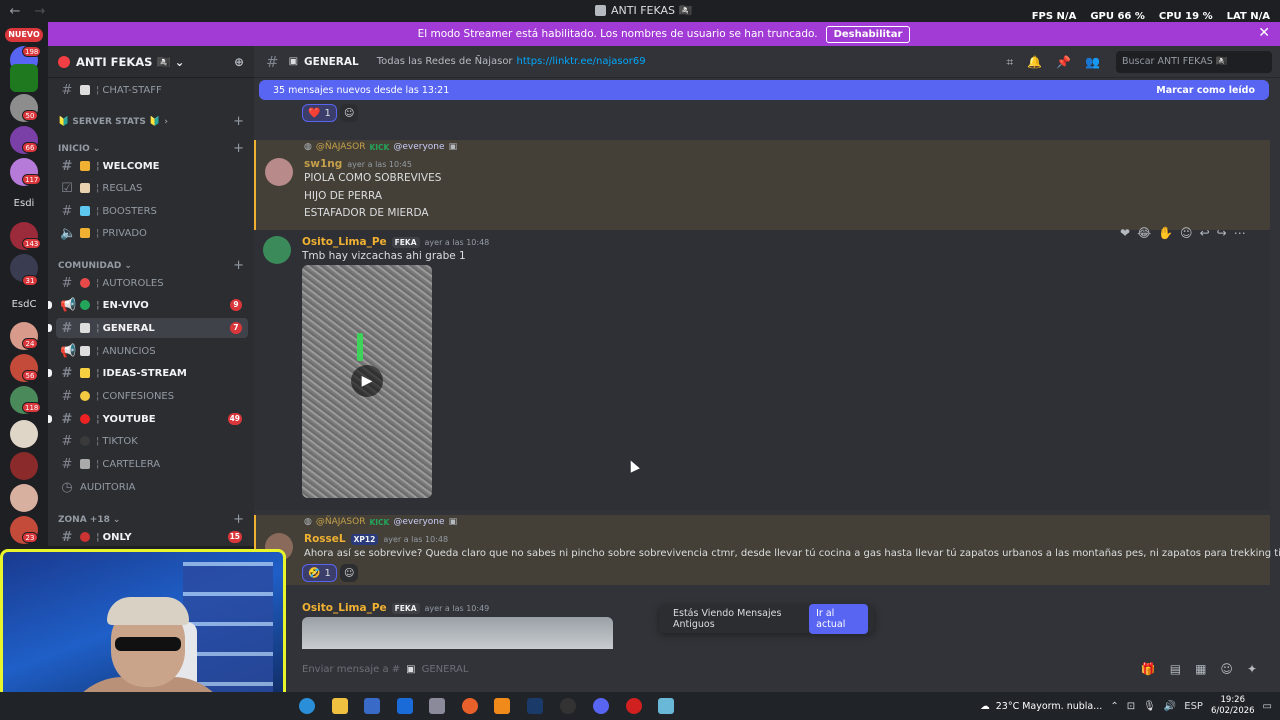 The width and height of the screenshot is (1280, 720). I want to click on discord-icon, so click(601, 706).